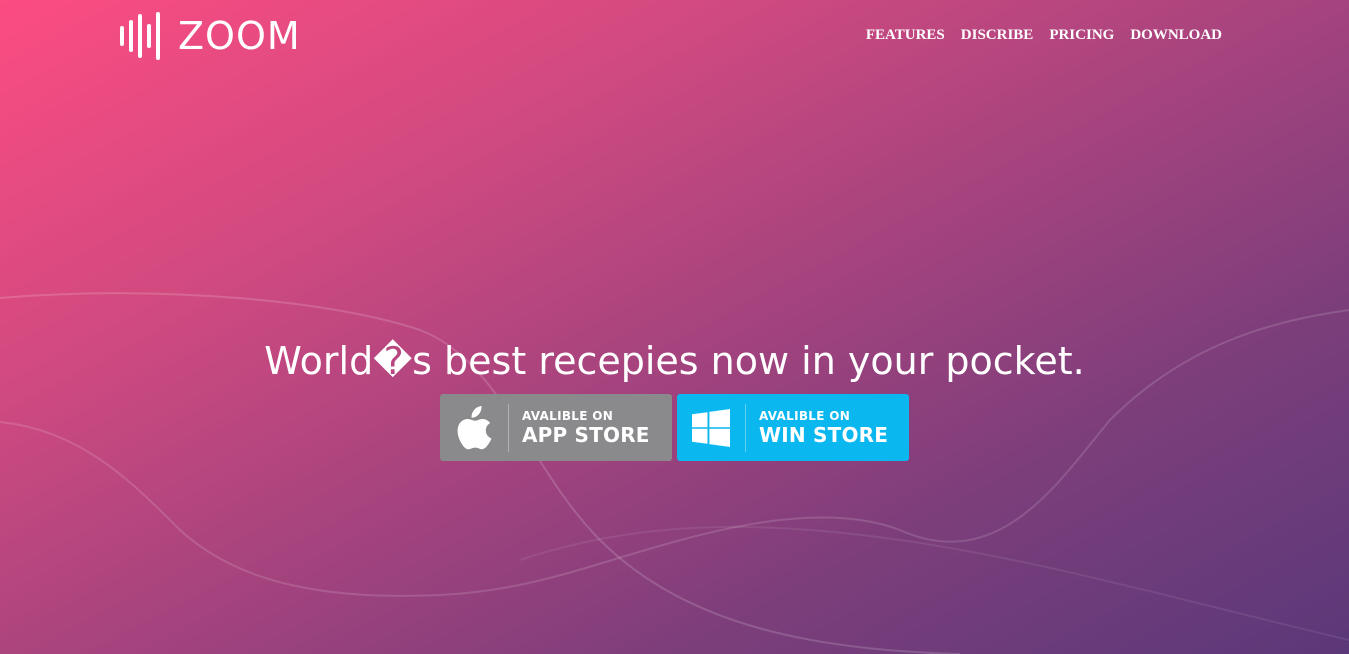 This screenshot has width=1349, height=654. Describe the element at coordinates (239, 36) in the screenshot. I see `brand-name: ZOOM` at that location.